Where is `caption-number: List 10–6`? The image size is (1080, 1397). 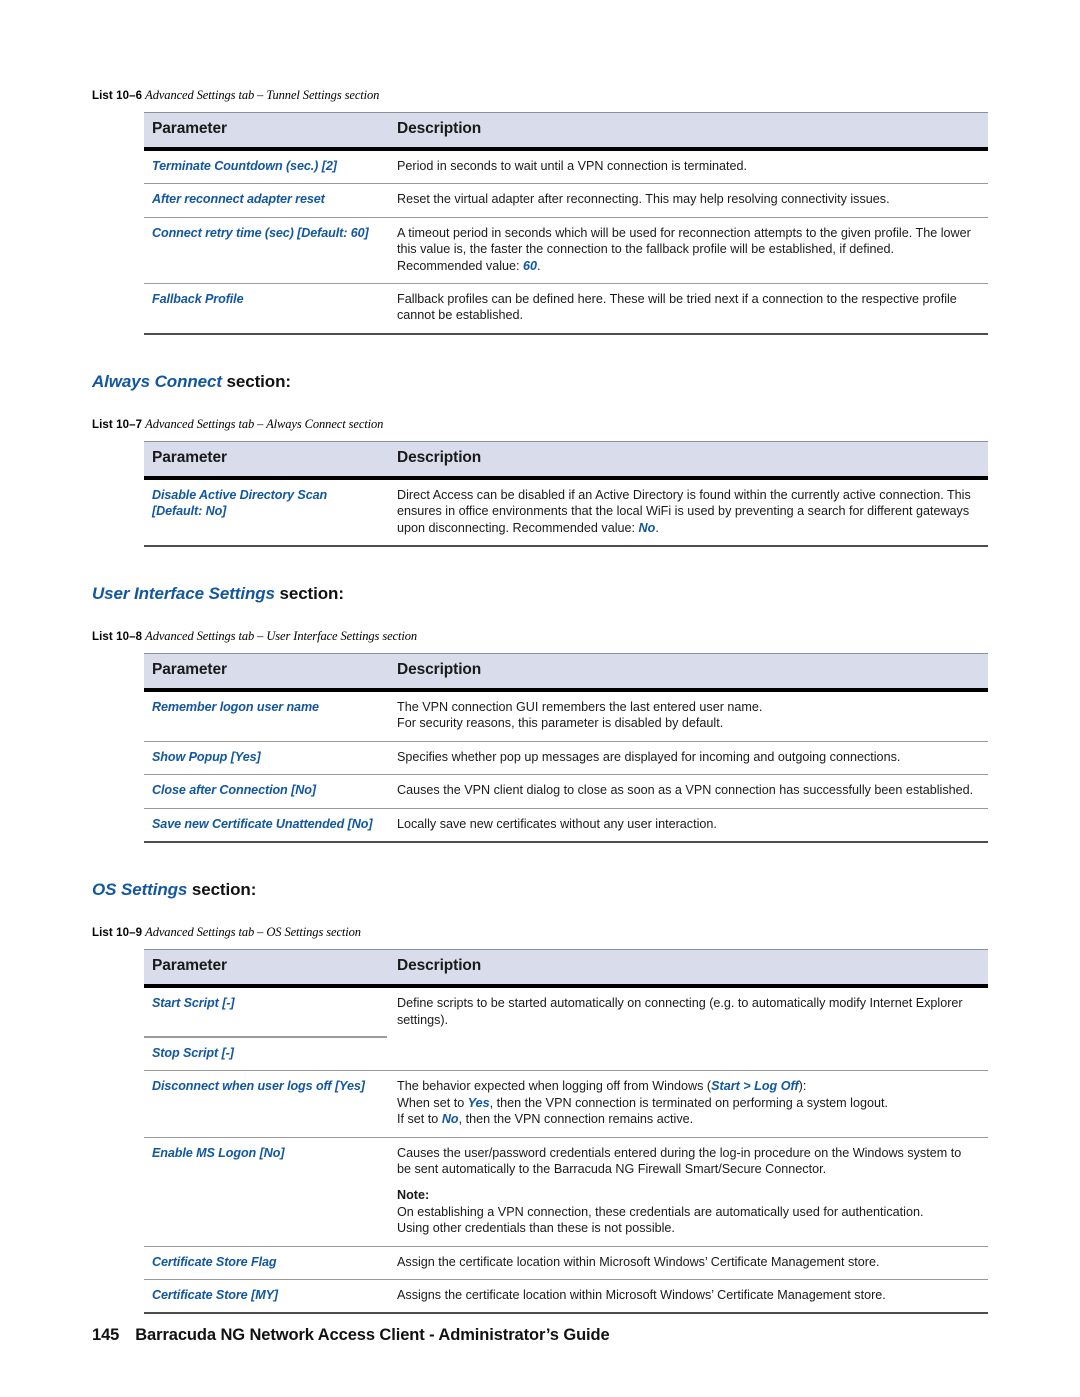 caption-number: List 10–6 is located at coordinates (117, 96).